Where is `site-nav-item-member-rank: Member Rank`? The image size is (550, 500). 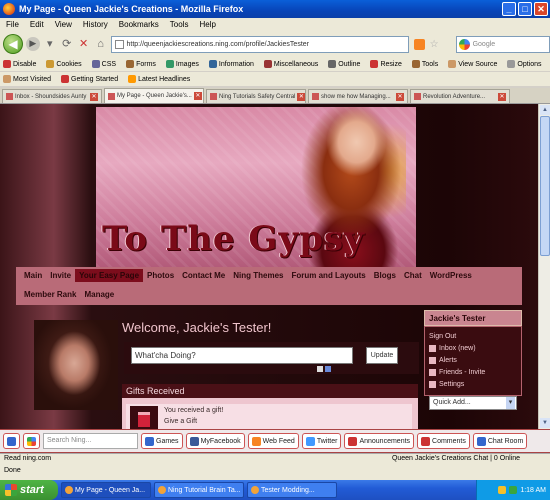
site-nav-item-member-rank: Member Rank is located at coordinates (50, 294).